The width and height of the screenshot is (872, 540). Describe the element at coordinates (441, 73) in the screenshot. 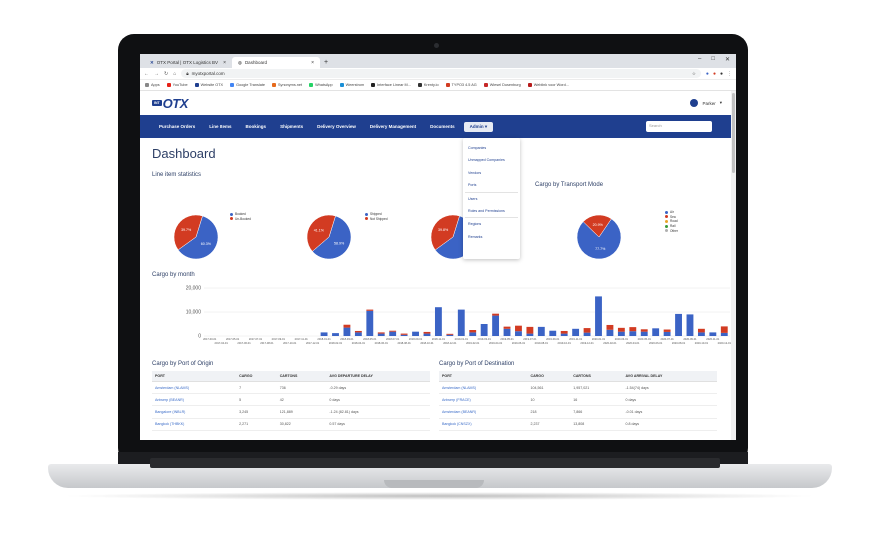

I see `address-bar: 🔒︎ myotxportal.com ☆` at that location.